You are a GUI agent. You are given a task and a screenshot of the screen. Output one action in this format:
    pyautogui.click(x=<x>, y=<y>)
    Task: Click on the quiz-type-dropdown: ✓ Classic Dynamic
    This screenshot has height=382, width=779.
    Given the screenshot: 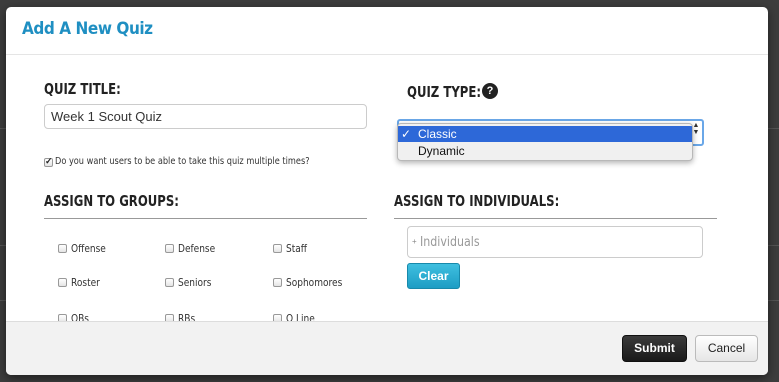 What is the action you would take?
    pyautogui.click(x=545, y=142)
    